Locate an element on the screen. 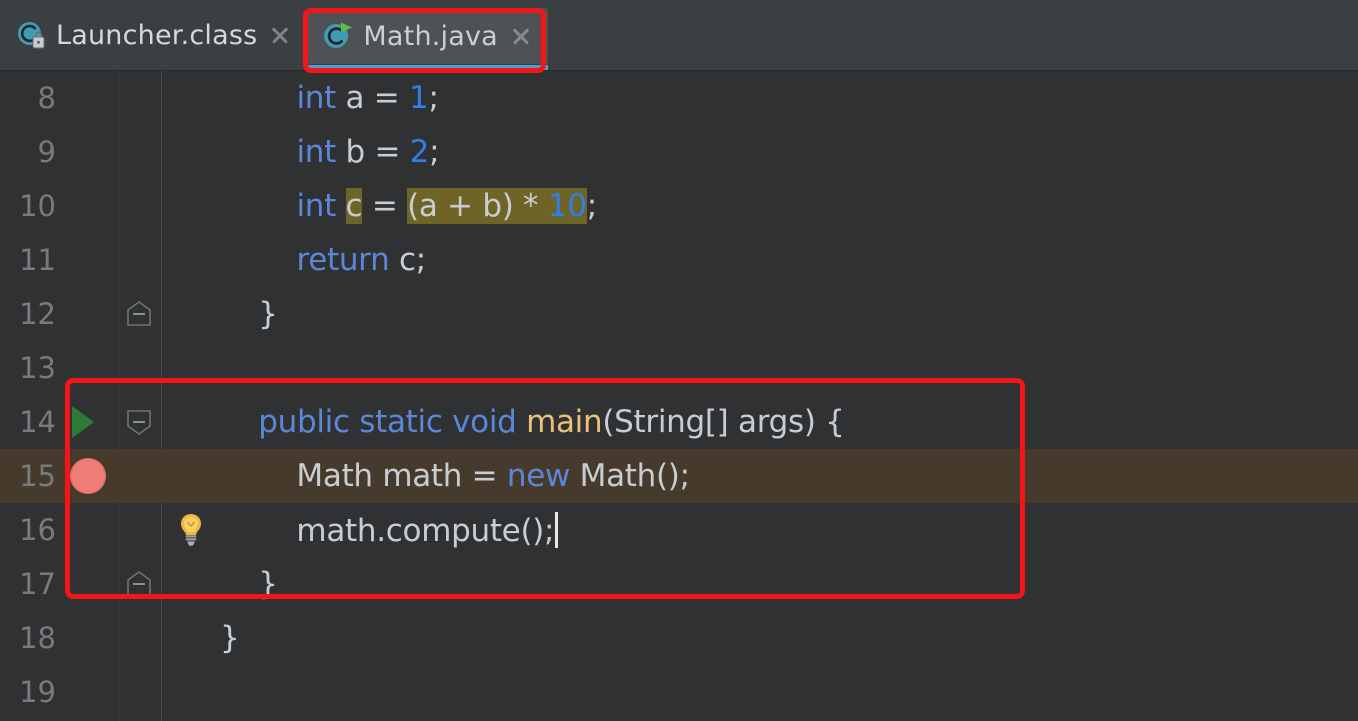 This screenshot has width=1358, height=721. line-number: 15 is located at coordinates (37, 476).